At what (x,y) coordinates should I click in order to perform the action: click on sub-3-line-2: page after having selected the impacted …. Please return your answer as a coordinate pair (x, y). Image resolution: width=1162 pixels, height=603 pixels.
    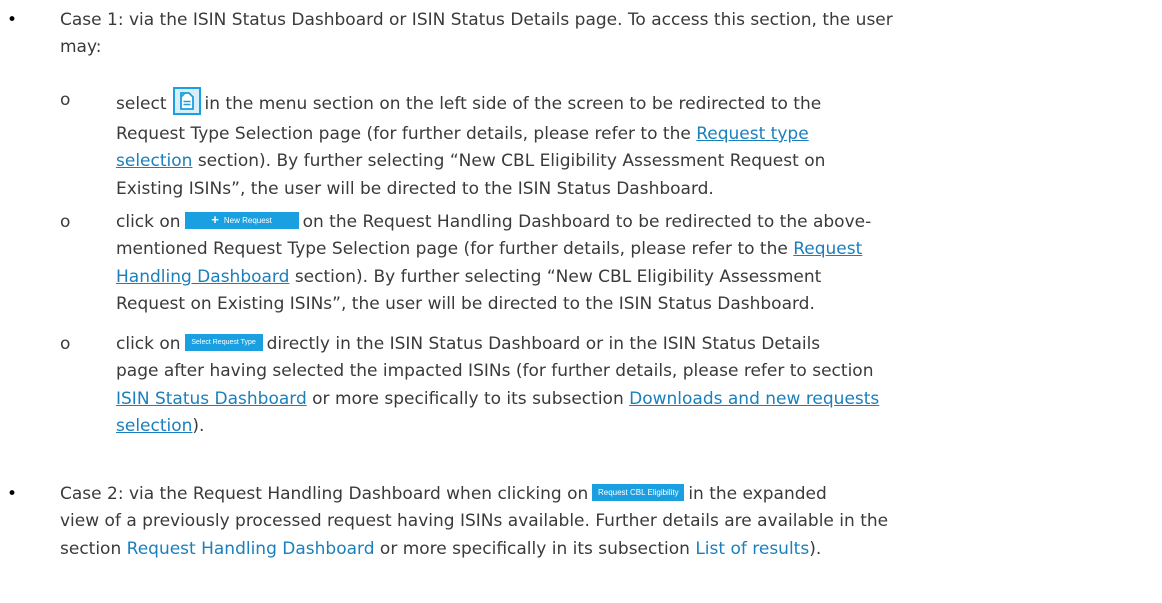
    Looking at the image, I should click on (495, 371).